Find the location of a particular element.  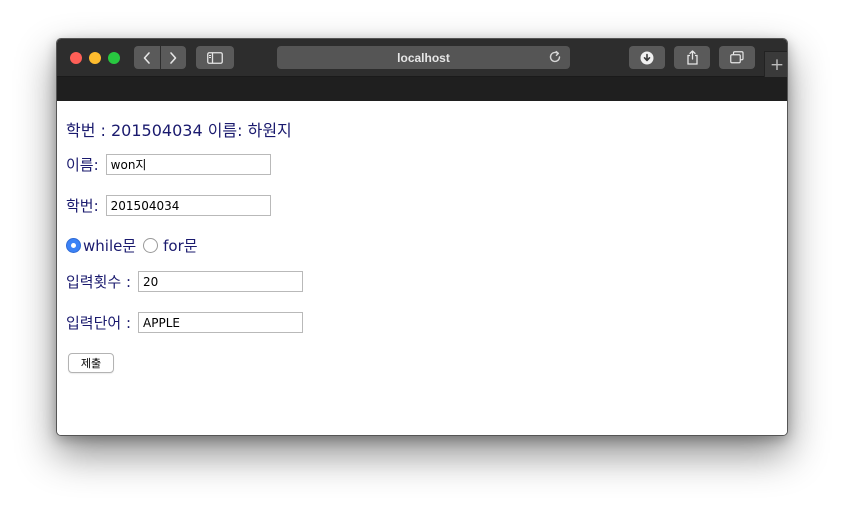

sidebar-icon is located at coordinates (215, 57).